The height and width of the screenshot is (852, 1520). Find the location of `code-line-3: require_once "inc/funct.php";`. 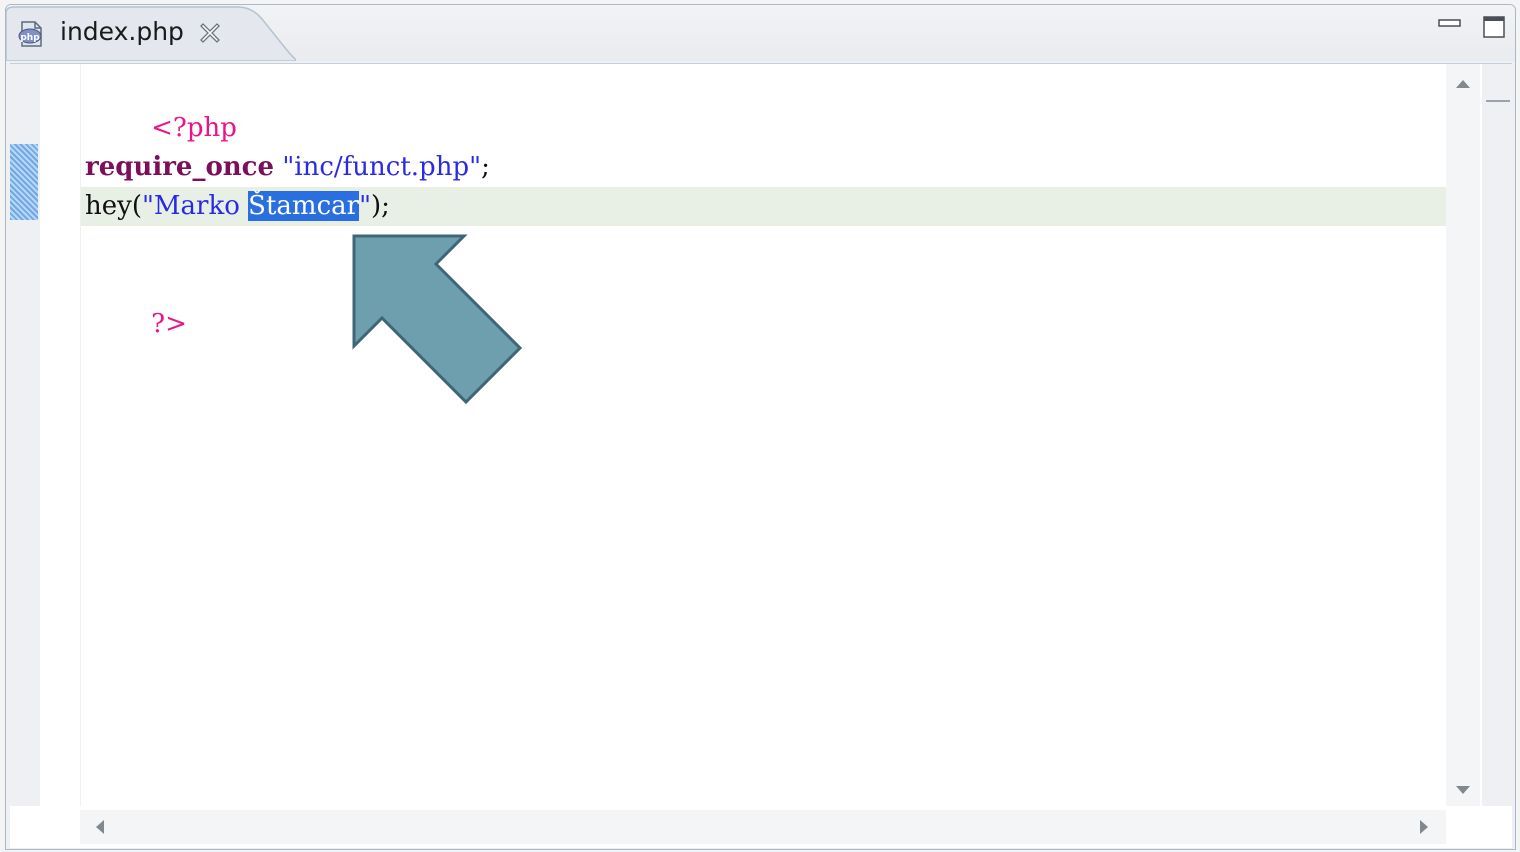

code-line-3: require_once "inc/funct.php"; is located at coordinates (763, 167).